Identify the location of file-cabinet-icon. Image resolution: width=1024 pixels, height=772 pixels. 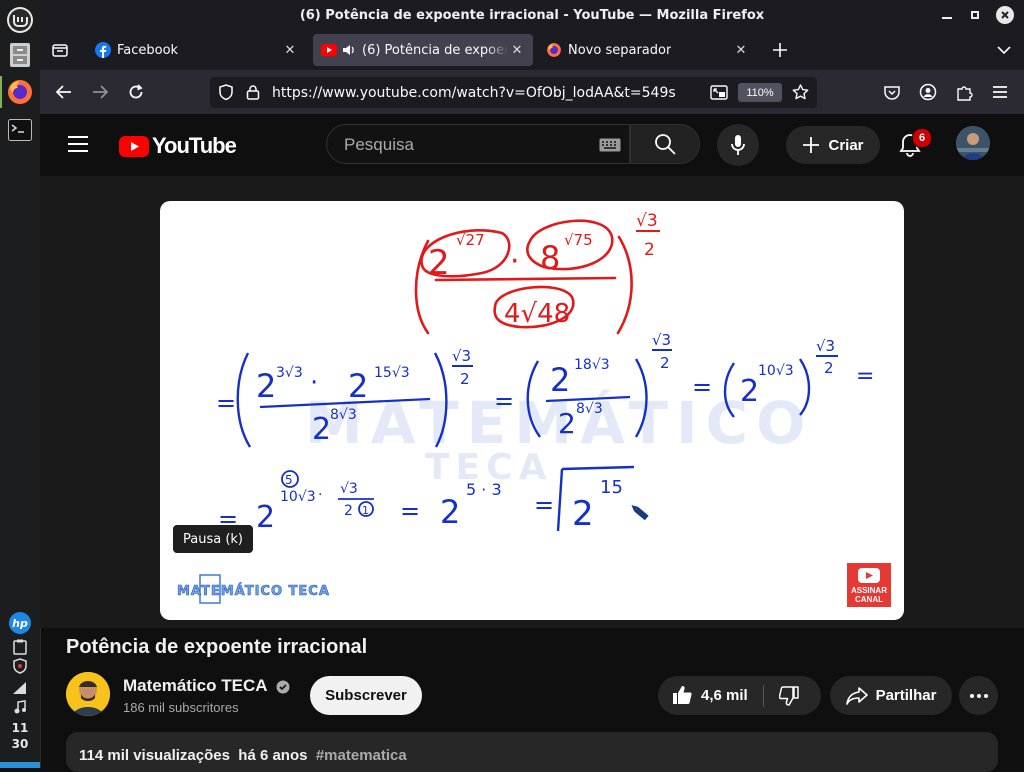
(20, 55).